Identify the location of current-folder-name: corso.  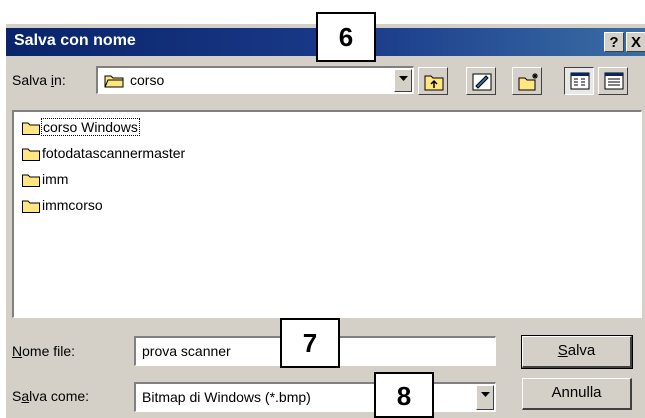
(147, 80).